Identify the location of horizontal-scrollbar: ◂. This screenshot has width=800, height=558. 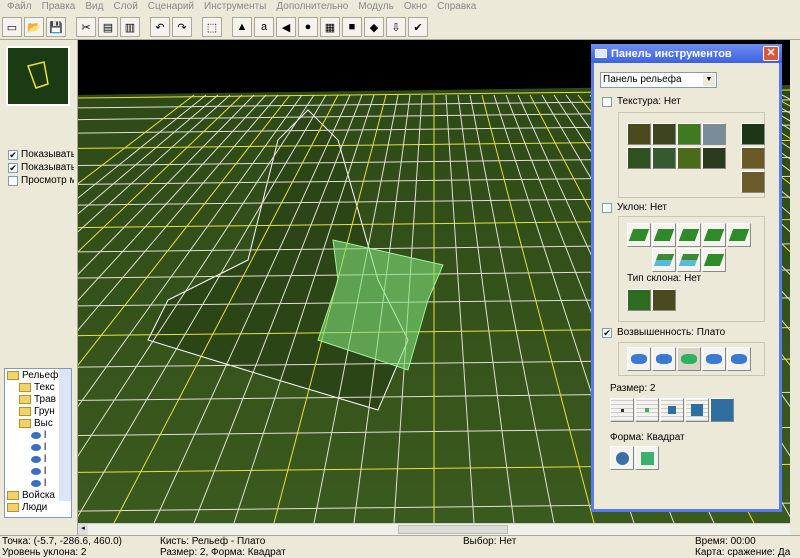
(434, 529).